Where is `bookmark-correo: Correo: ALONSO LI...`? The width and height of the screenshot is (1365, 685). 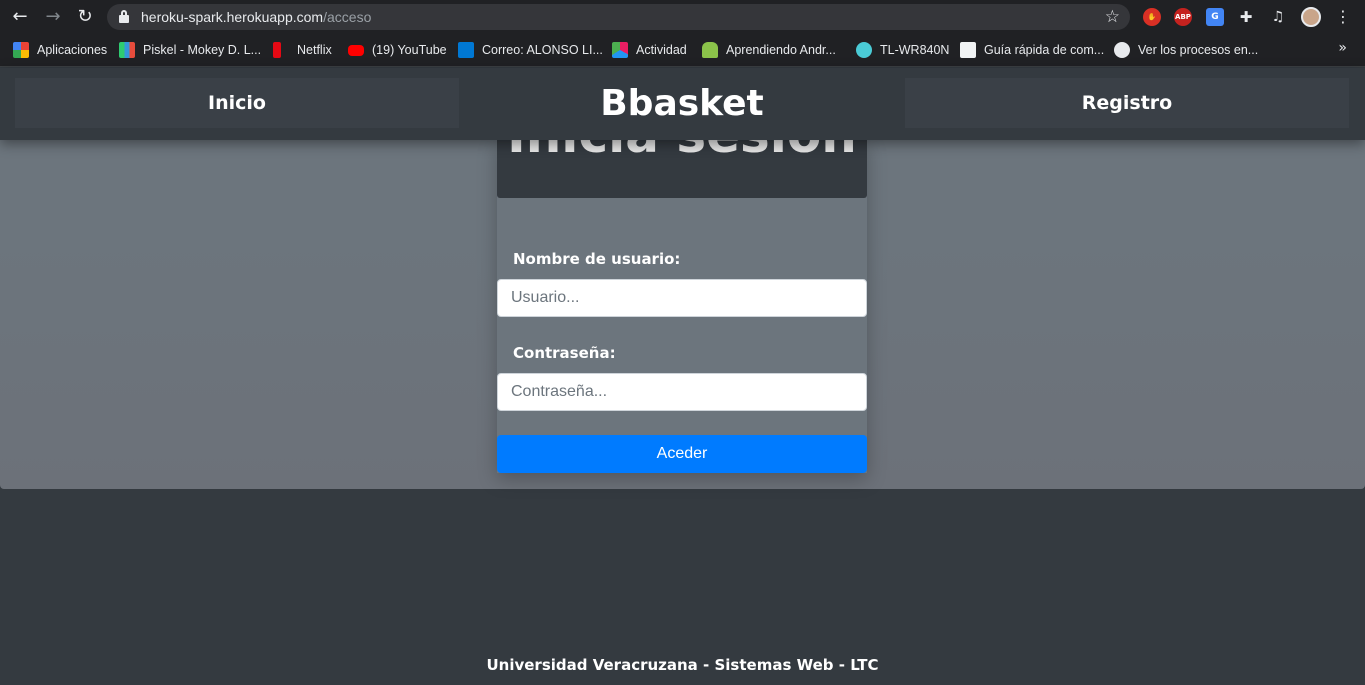 bookmark-correo: Correo: ALONSO LI... is located at coordinates (530, 50).